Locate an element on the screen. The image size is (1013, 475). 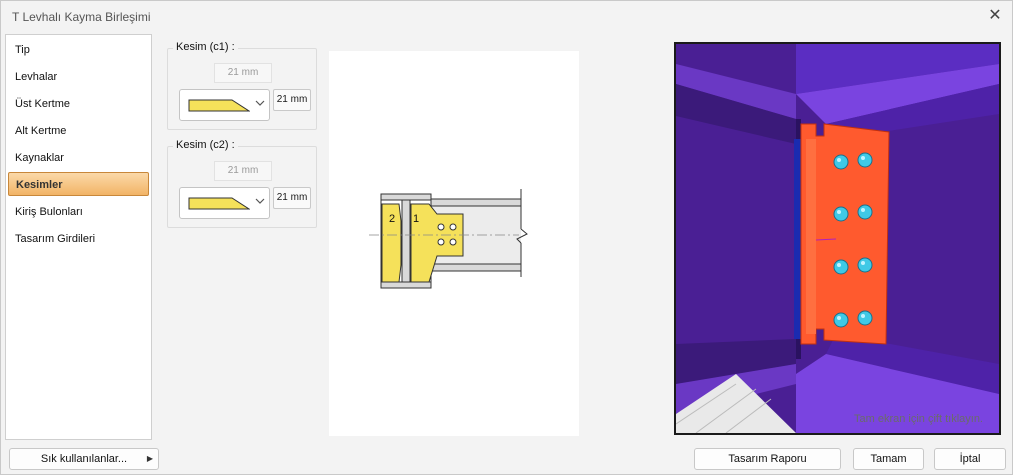
cancel-button: İptal is located at coordinates (970, 459).